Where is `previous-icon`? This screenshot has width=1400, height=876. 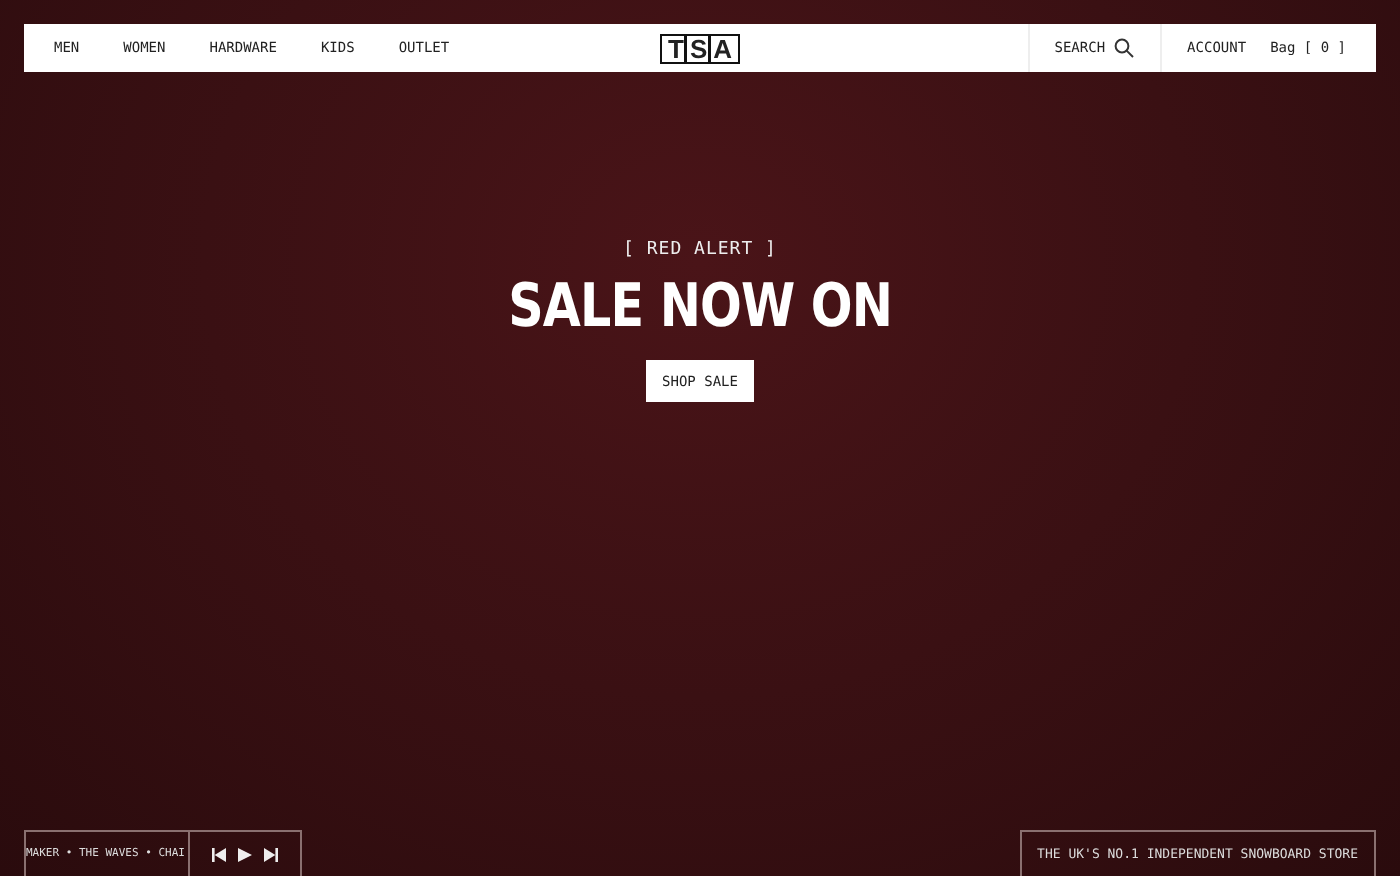 previous-icon is located at coordinates (219, 854).